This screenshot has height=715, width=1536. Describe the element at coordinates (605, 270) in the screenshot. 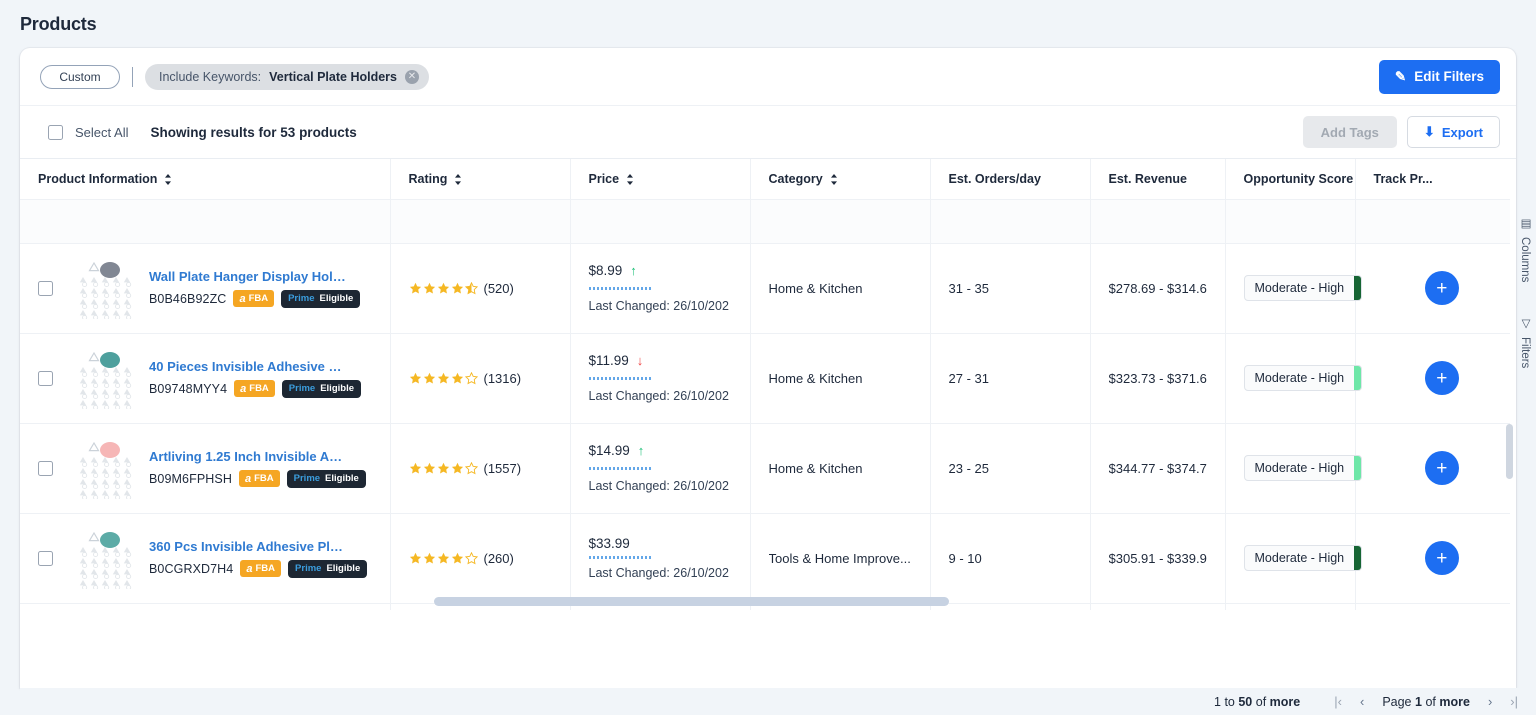

I see `price-value: $8.99` at that location.